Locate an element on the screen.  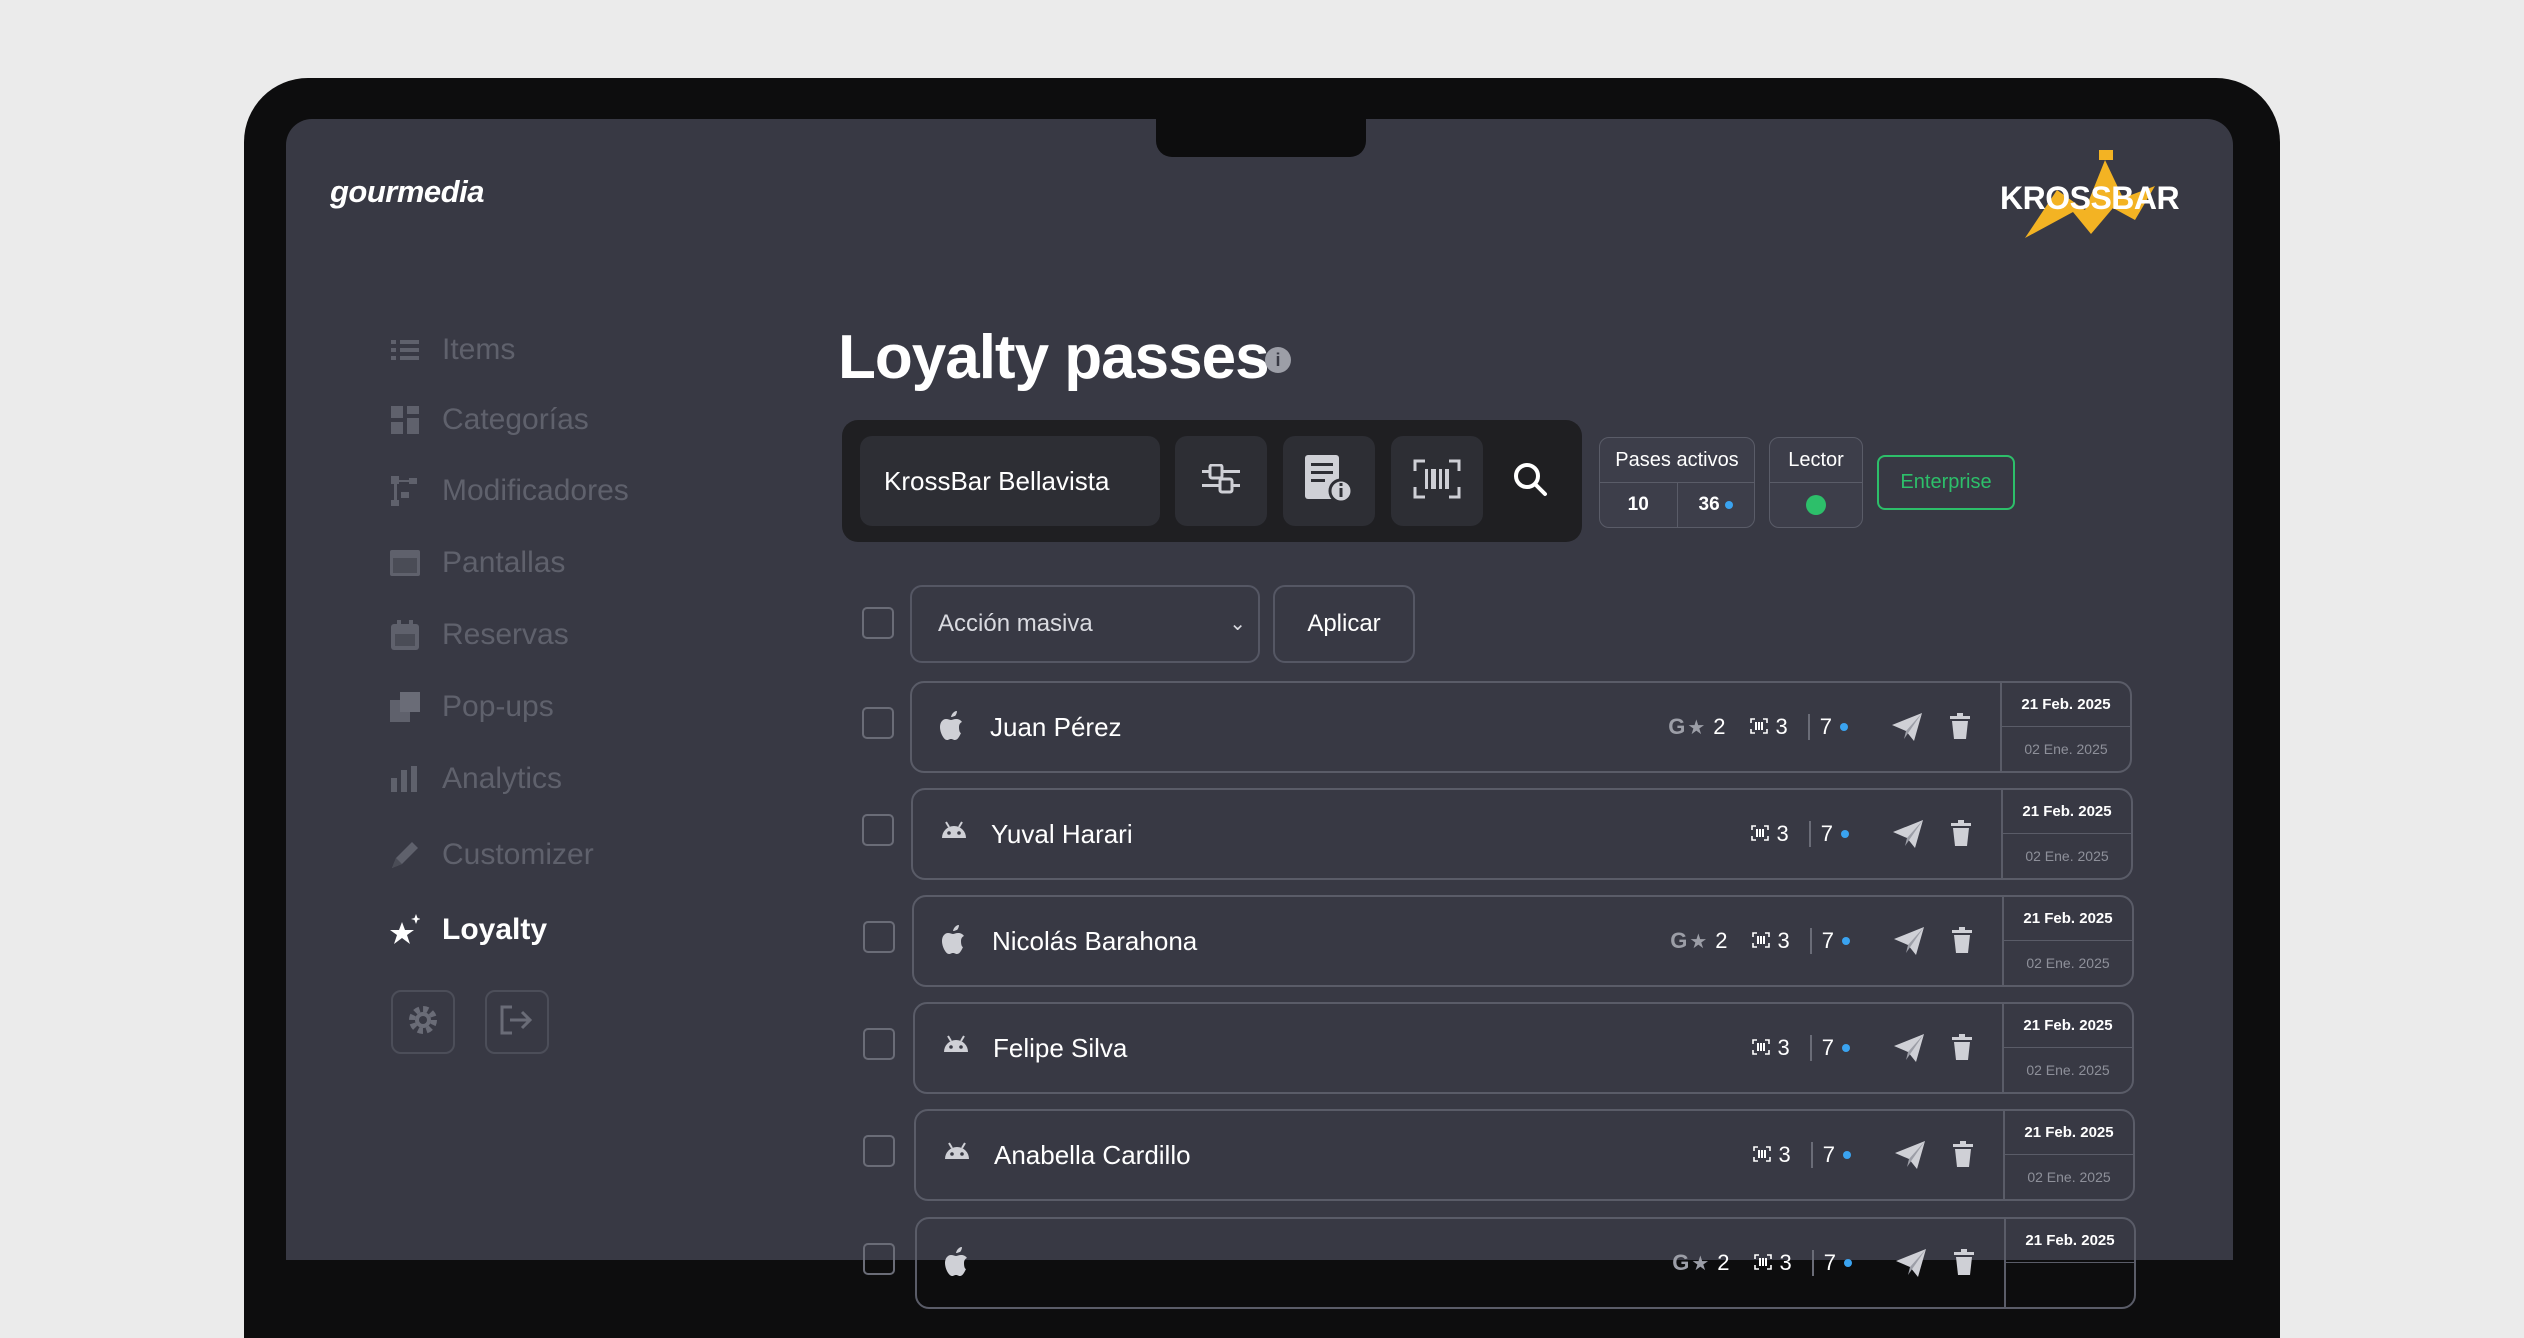
client-logo-text: KROSSBAR is located at coordinates (2090, 198).